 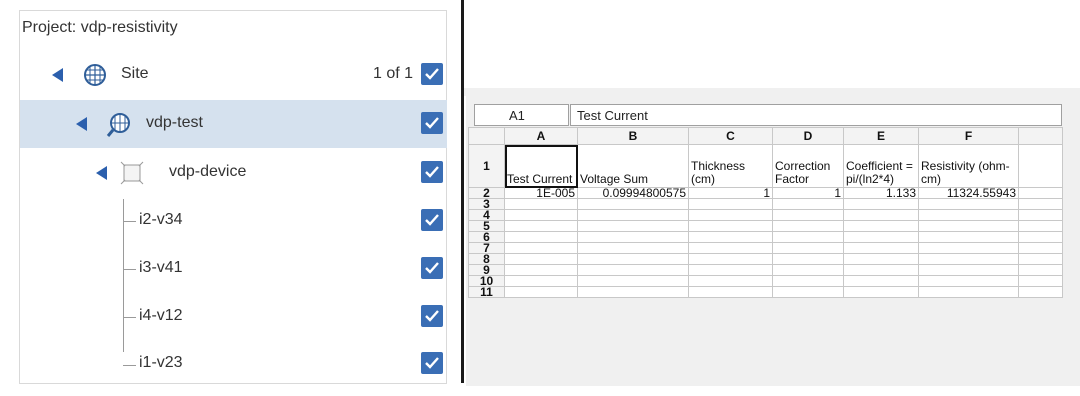 I want to click on cell-d1: Correction Factor, so click(x=808, y=166).